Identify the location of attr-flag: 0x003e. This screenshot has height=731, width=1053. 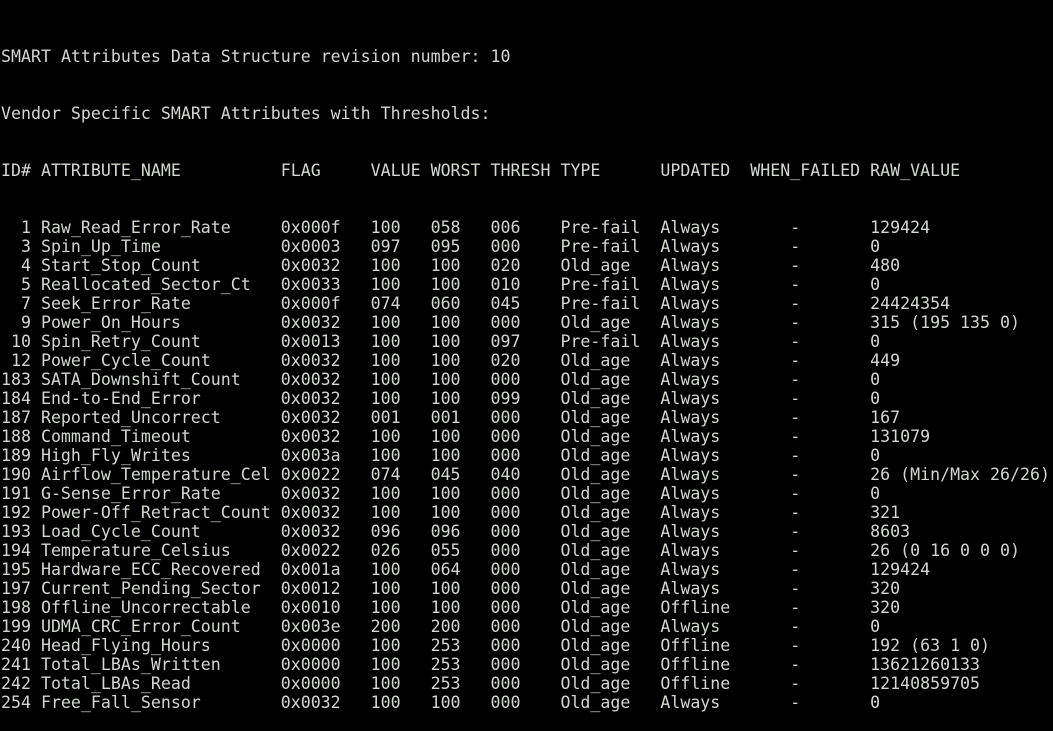
(310, 626).